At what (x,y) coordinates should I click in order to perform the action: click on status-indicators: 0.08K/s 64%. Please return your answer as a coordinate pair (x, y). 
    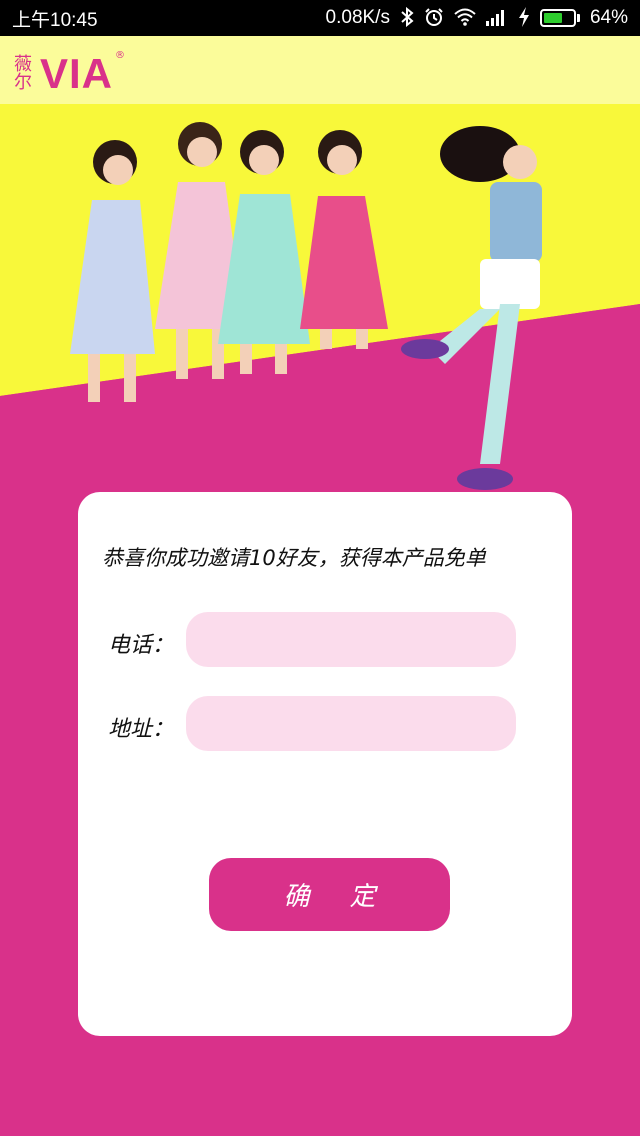
    Looking at the image, I should click on (476, 18).